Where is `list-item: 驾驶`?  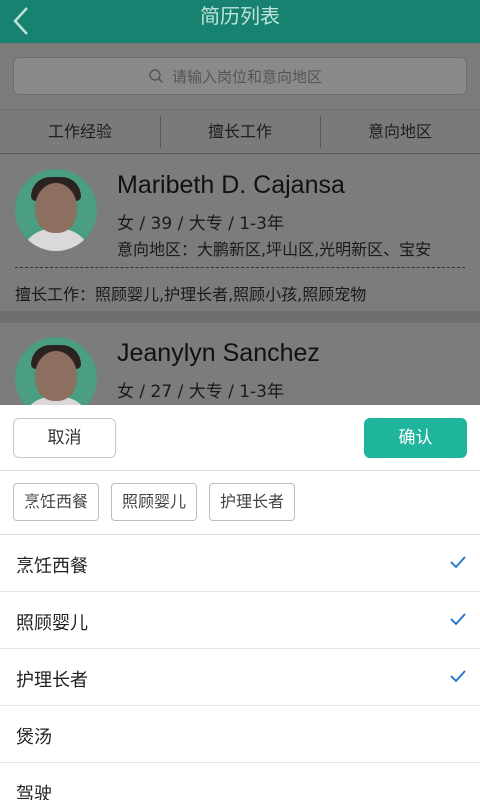
list-item: 驾驶 is located at coordinates (240, 781).